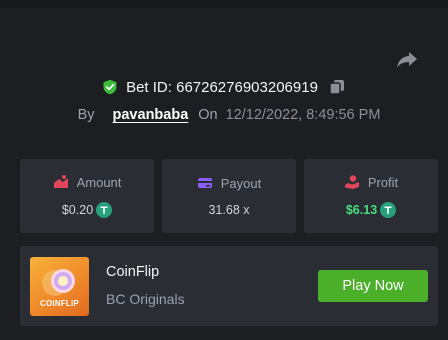 This screenshot has width=448, height=340. Describe the element at coordinates (86, 115) in the screenshot. I see `by-label: By` at that location.